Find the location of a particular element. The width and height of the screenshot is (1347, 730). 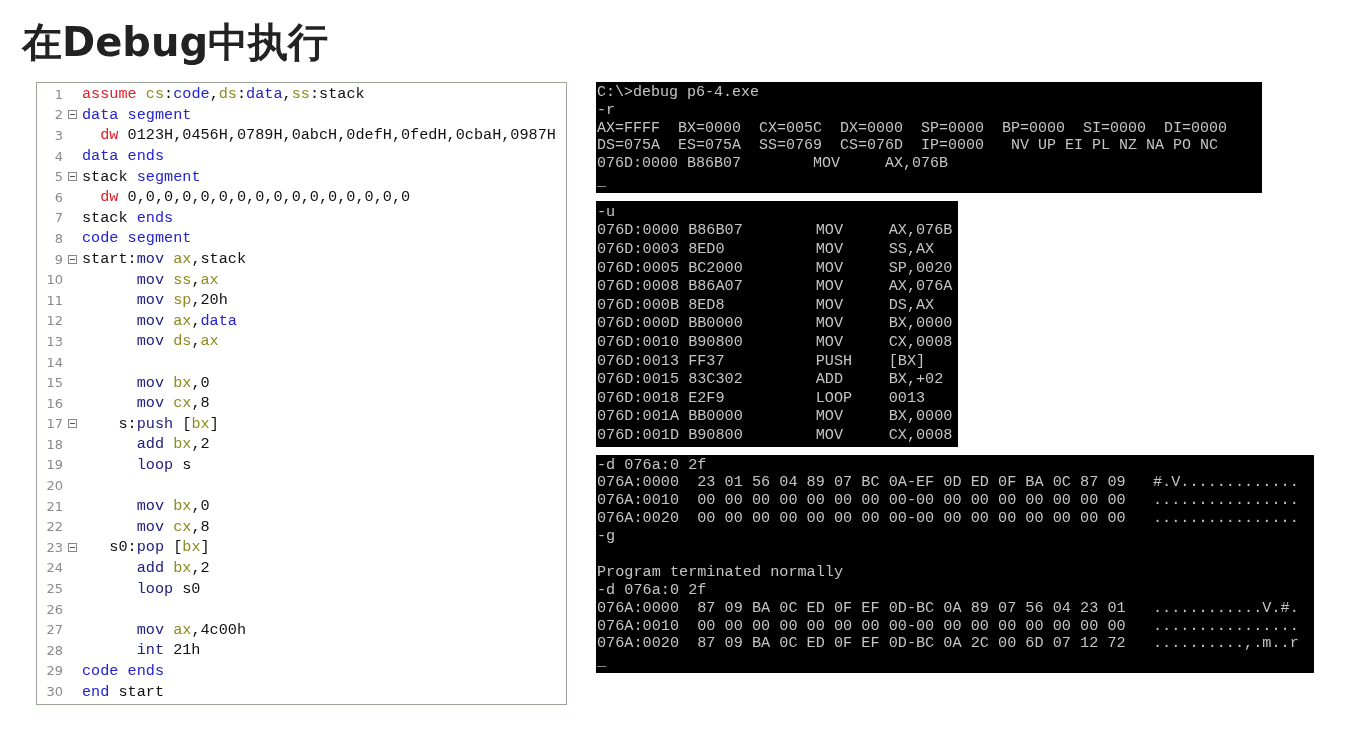

code-line: loop s0 is located at coordinates (168, 588).